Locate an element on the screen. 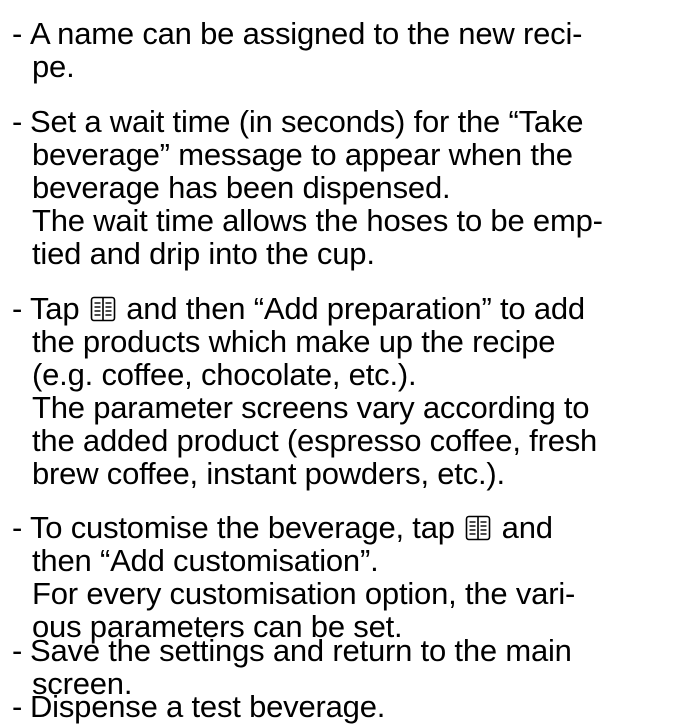 The image size is (679, 726). text-line: Dispense a test beverage. is located at coordinates (208, 706).